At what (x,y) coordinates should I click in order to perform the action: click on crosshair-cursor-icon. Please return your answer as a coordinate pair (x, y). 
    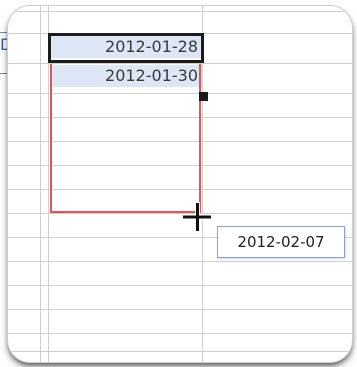
    Looking at the image, I should click on (197, 217).